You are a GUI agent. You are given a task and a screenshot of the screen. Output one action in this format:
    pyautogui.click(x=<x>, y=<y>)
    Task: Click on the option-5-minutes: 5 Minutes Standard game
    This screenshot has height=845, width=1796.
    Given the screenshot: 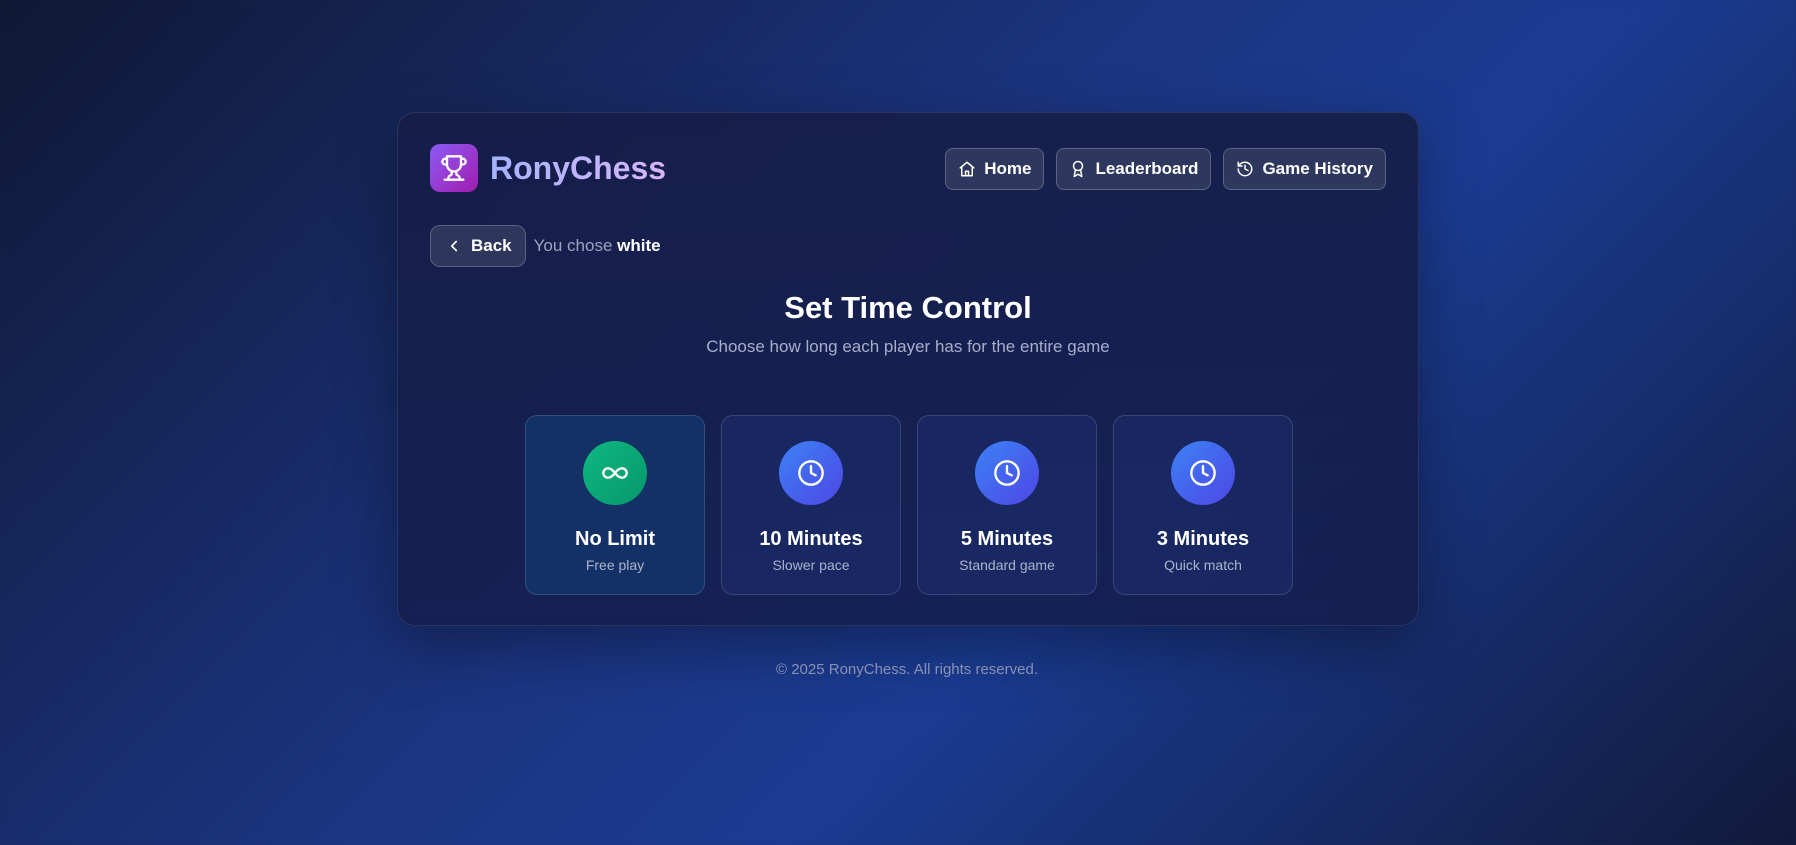 What is the action you would take?
    pyautogui.click(x=1007, y=505)
    